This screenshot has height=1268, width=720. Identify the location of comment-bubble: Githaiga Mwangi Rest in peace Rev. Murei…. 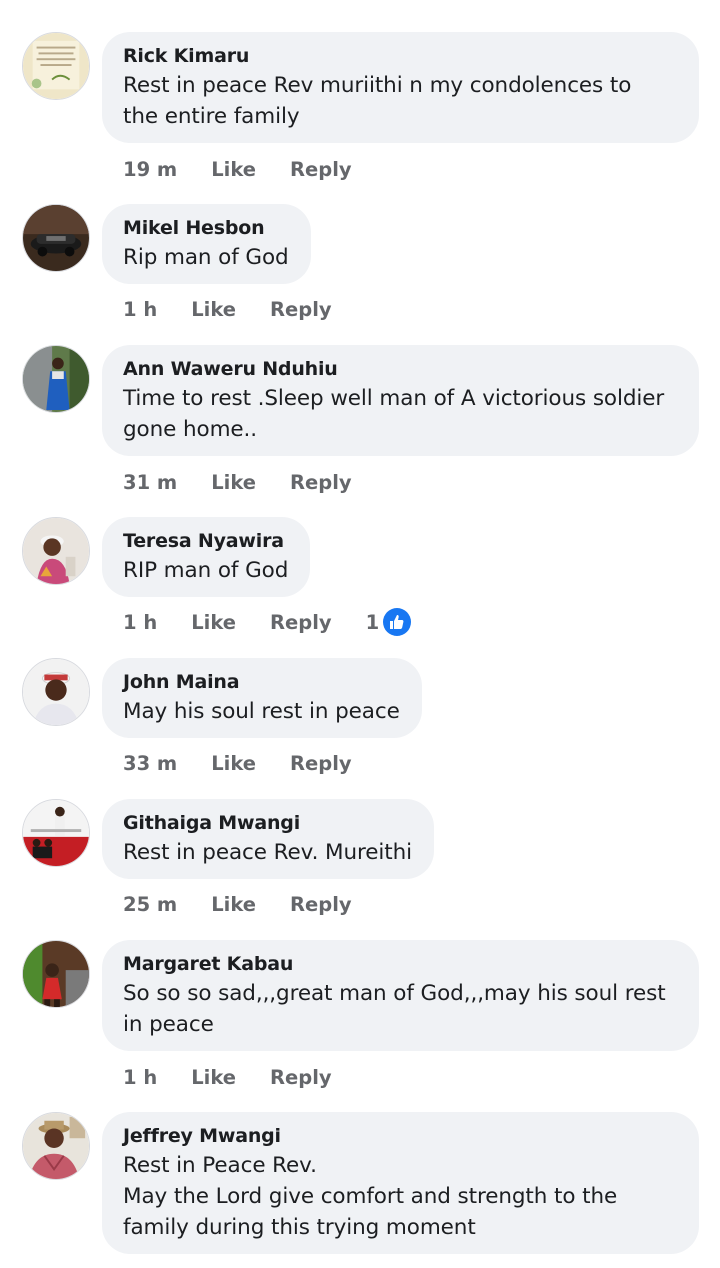
(268, 839).